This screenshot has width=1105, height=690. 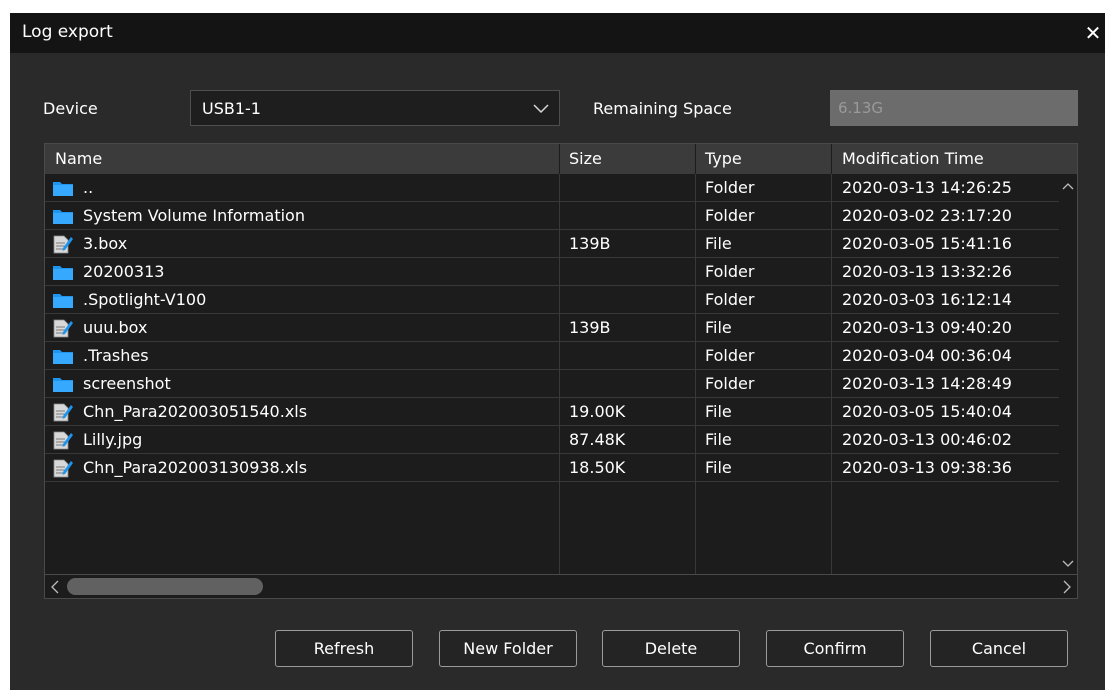 I want to click on file-name: Chn_Para202003130938.xls, so click(x=195, y=467).